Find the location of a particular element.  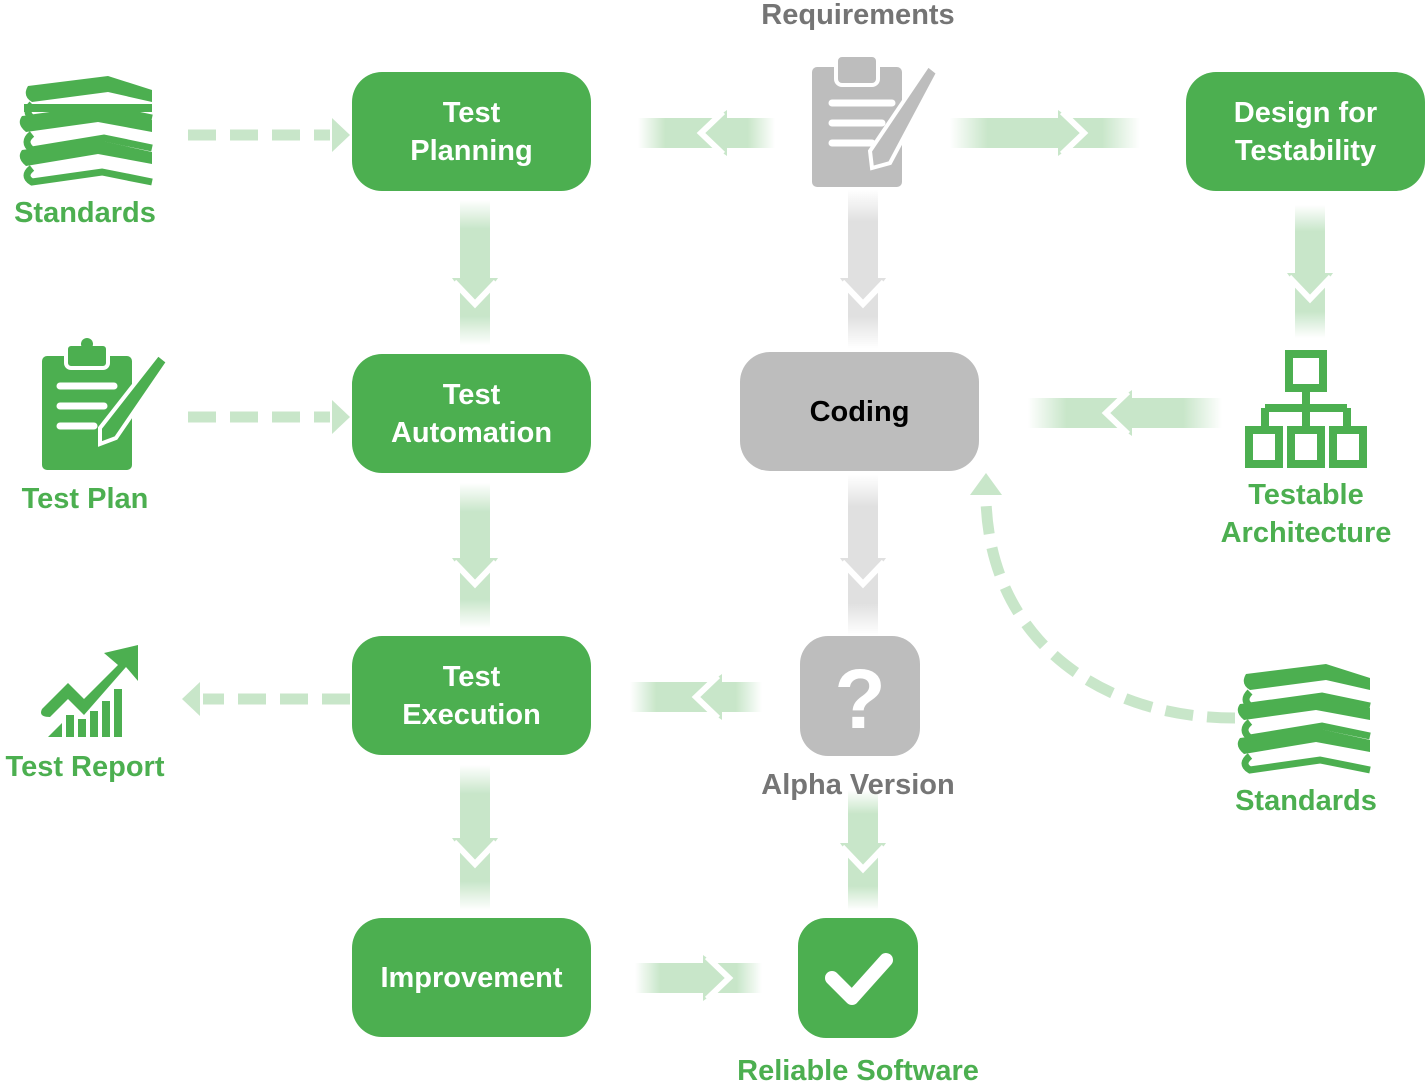

requirements-label: Requirements is located at coordinates (858, 15).